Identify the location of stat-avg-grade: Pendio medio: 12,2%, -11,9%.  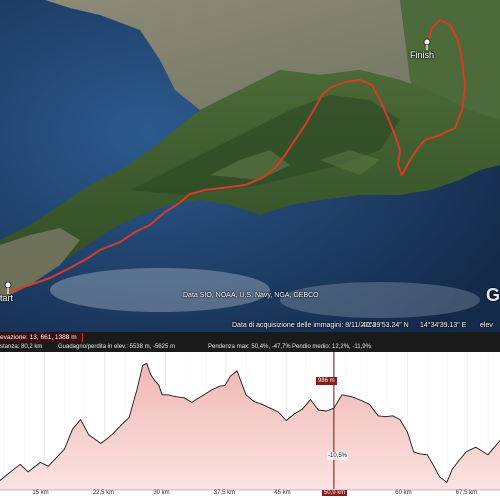
(331, 347).